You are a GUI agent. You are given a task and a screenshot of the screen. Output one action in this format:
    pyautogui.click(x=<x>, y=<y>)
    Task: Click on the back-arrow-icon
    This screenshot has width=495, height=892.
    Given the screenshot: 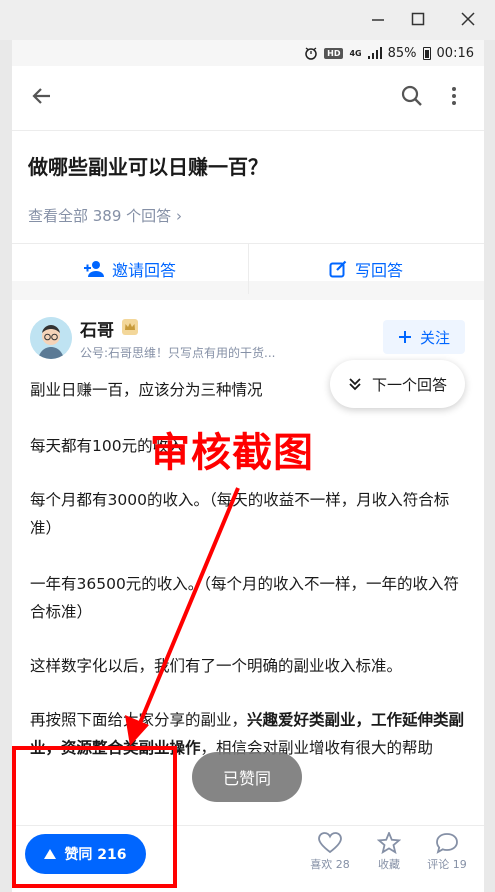 What is the action you would take?
    pyautogui.click(x=45, y=99)
    